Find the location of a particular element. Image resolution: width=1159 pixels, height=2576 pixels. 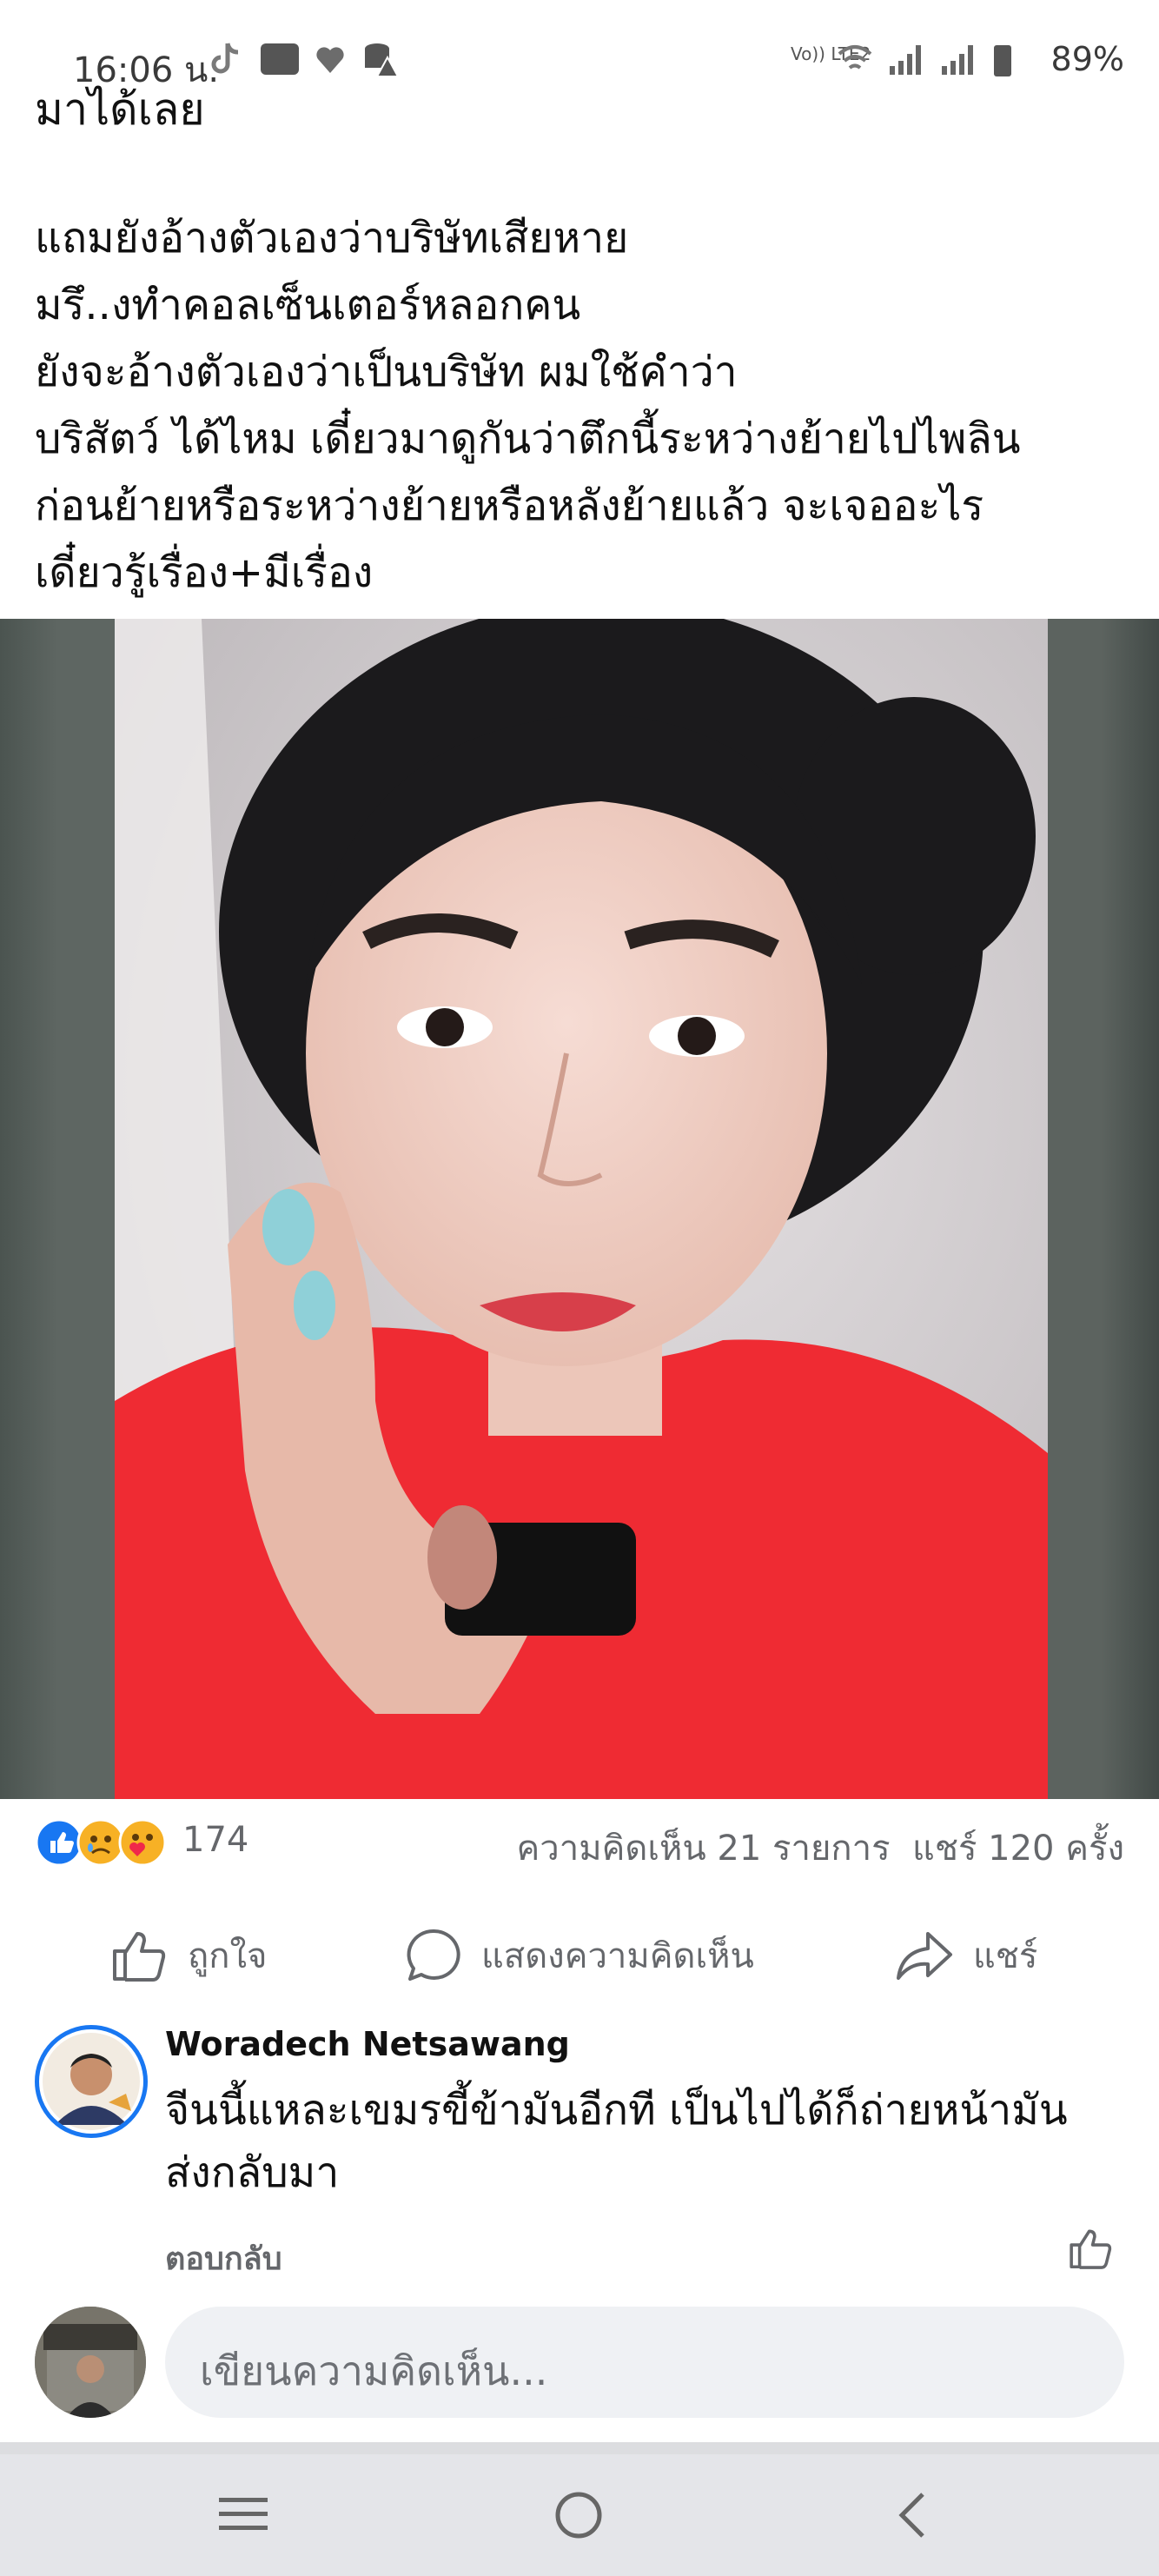

battery-icon is located at coordinates (1003, 60).